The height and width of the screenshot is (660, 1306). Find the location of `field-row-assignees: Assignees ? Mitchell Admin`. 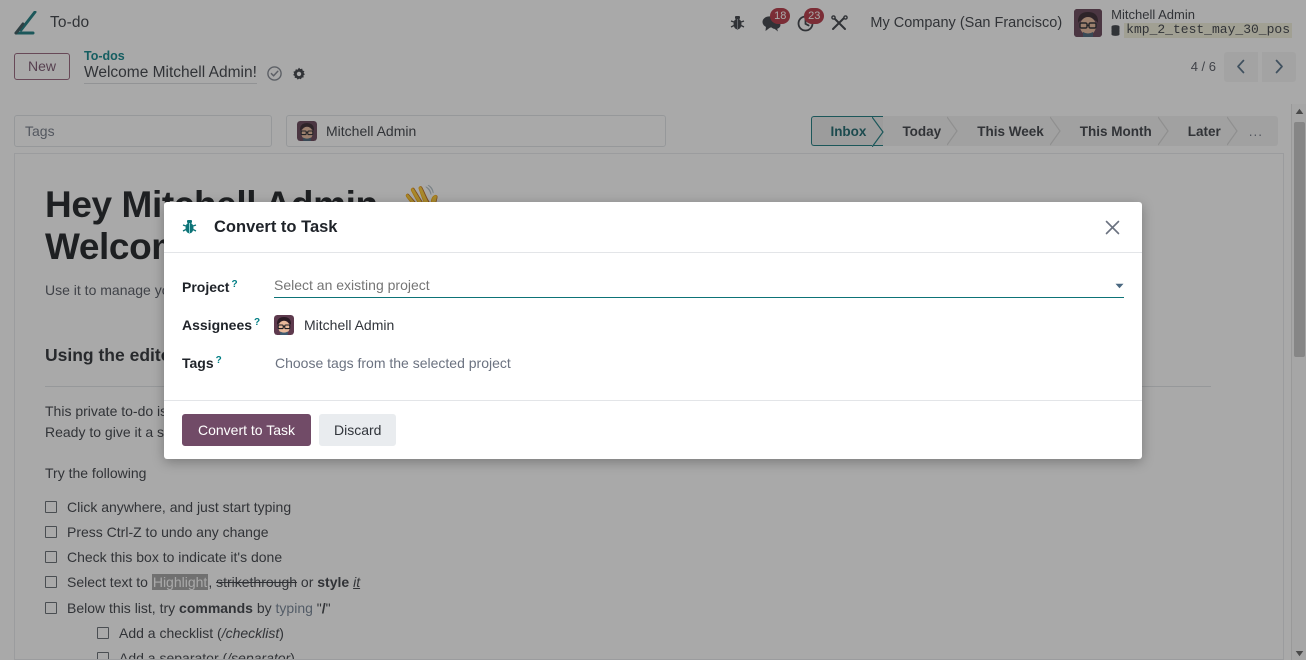

field-row-assignees: Assignees ? Mitchell Admin is located at coordinates (653, 325).